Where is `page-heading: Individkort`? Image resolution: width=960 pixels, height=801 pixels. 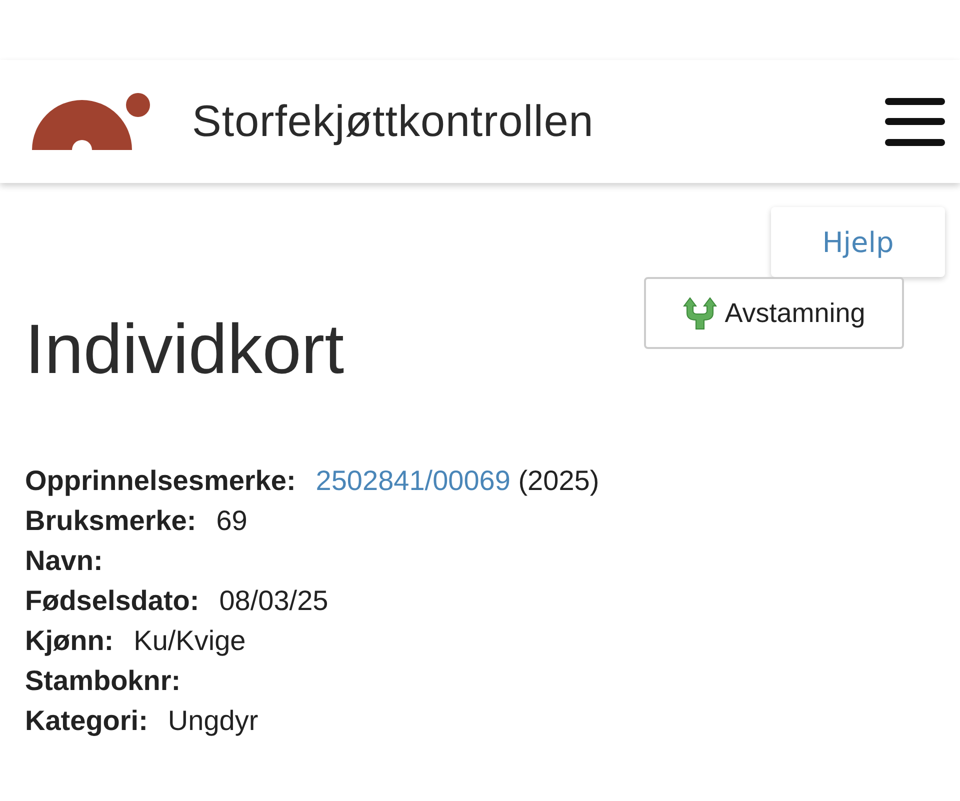
page-heading: Individkort is located at coordinates (184, 349).